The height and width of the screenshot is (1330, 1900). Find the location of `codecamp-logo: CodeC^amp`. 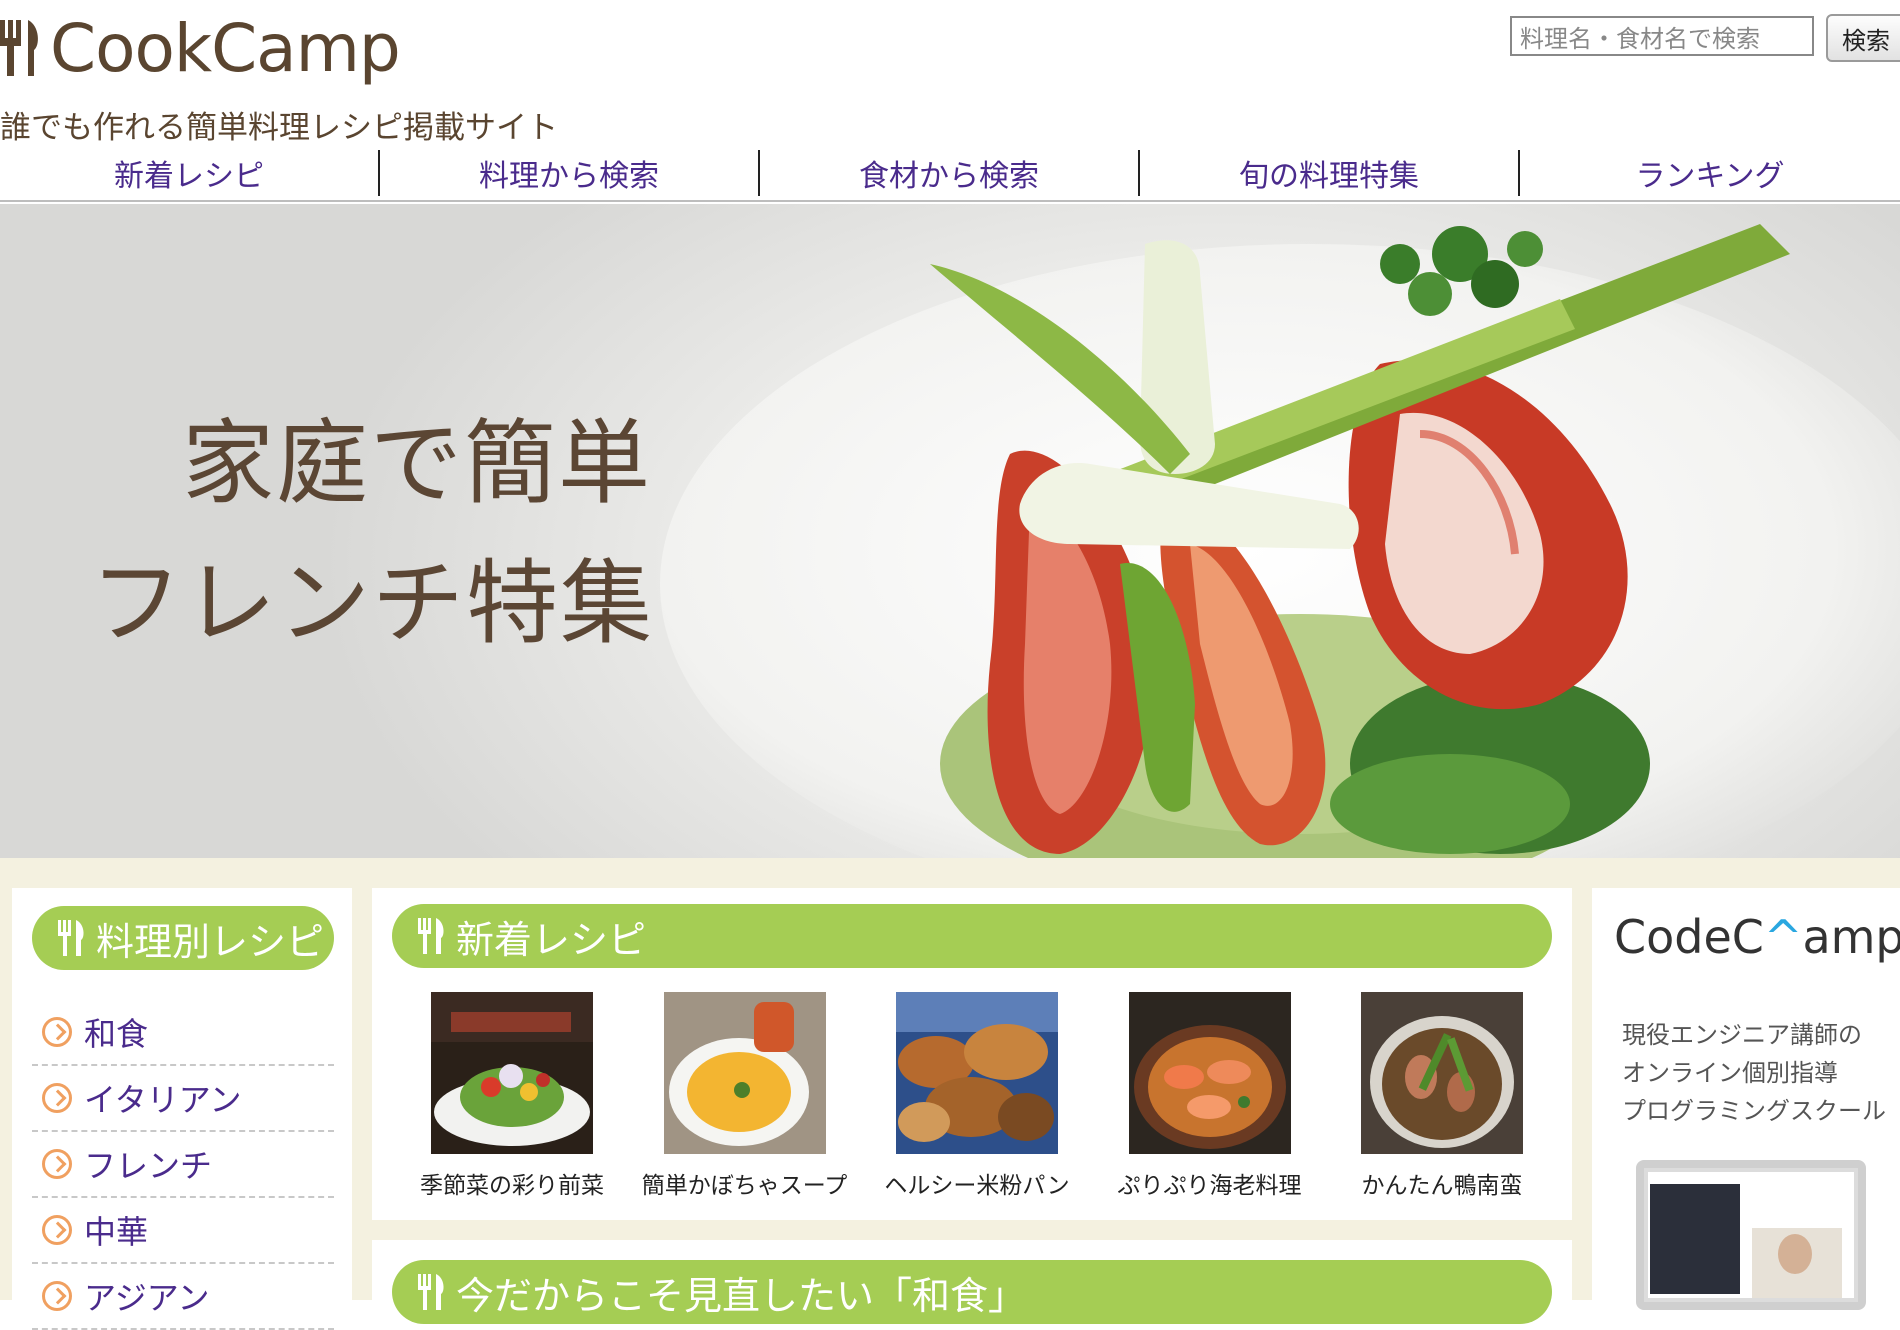

codecamp-logo: CodeC^amp is located at coordinates (1757, 937).